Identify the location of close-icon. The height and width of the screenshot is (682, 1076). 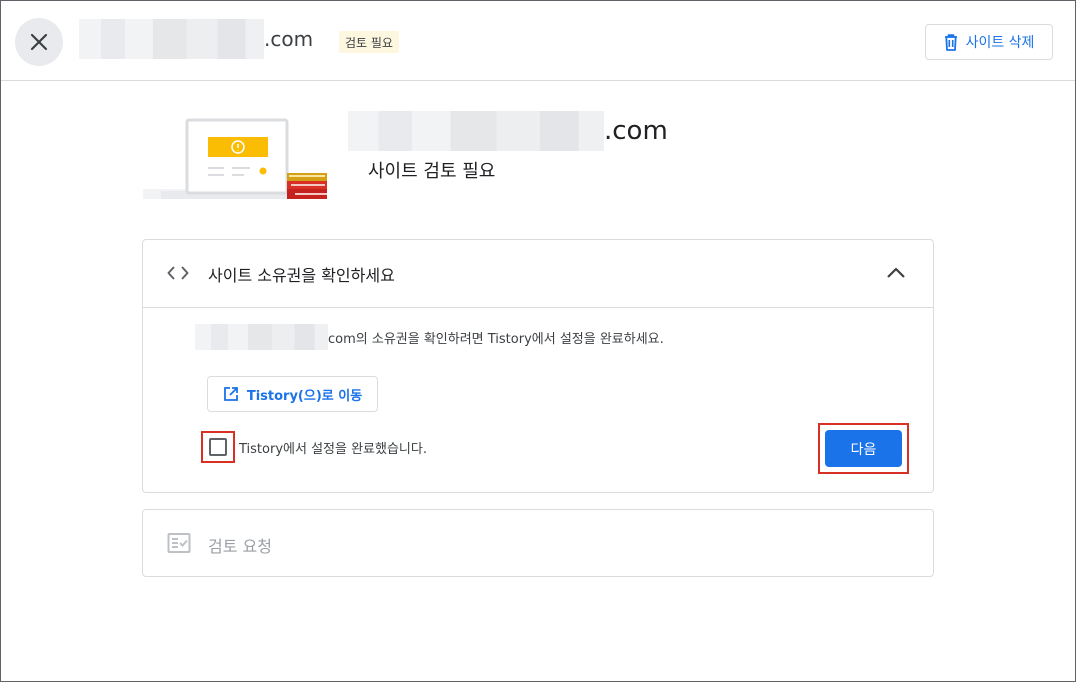
(39, 42).